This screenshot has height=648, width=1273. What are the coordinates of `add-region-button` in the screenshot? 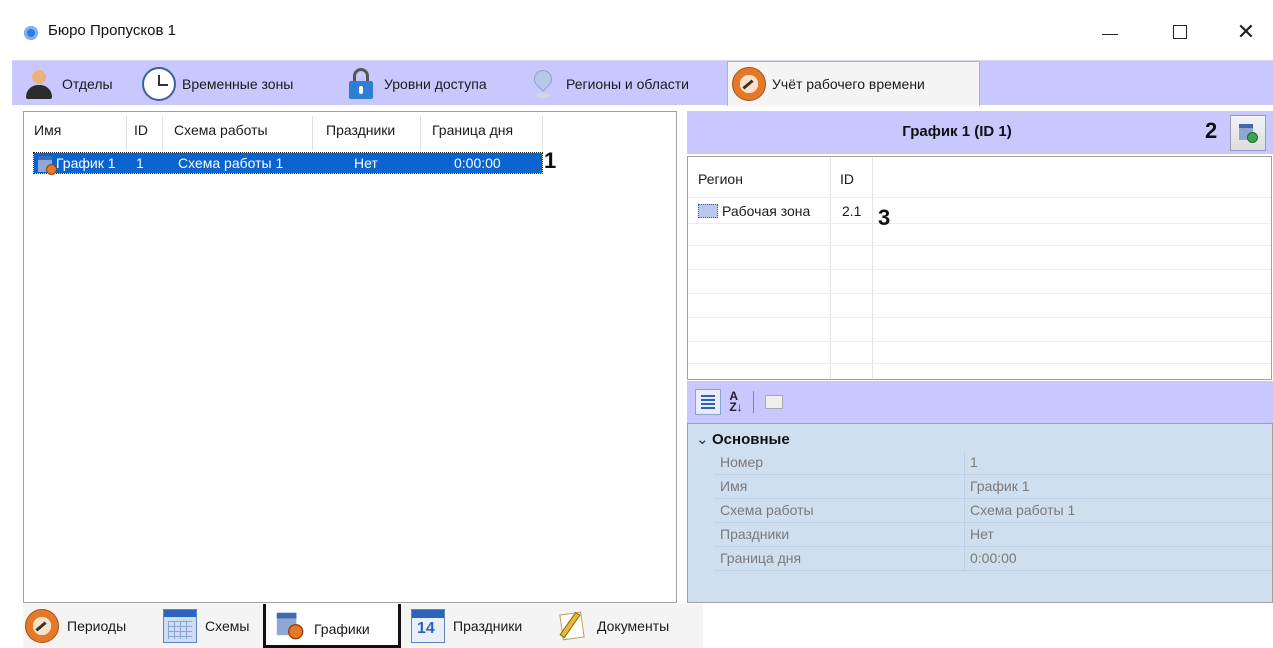 It's located at (1248, 133).